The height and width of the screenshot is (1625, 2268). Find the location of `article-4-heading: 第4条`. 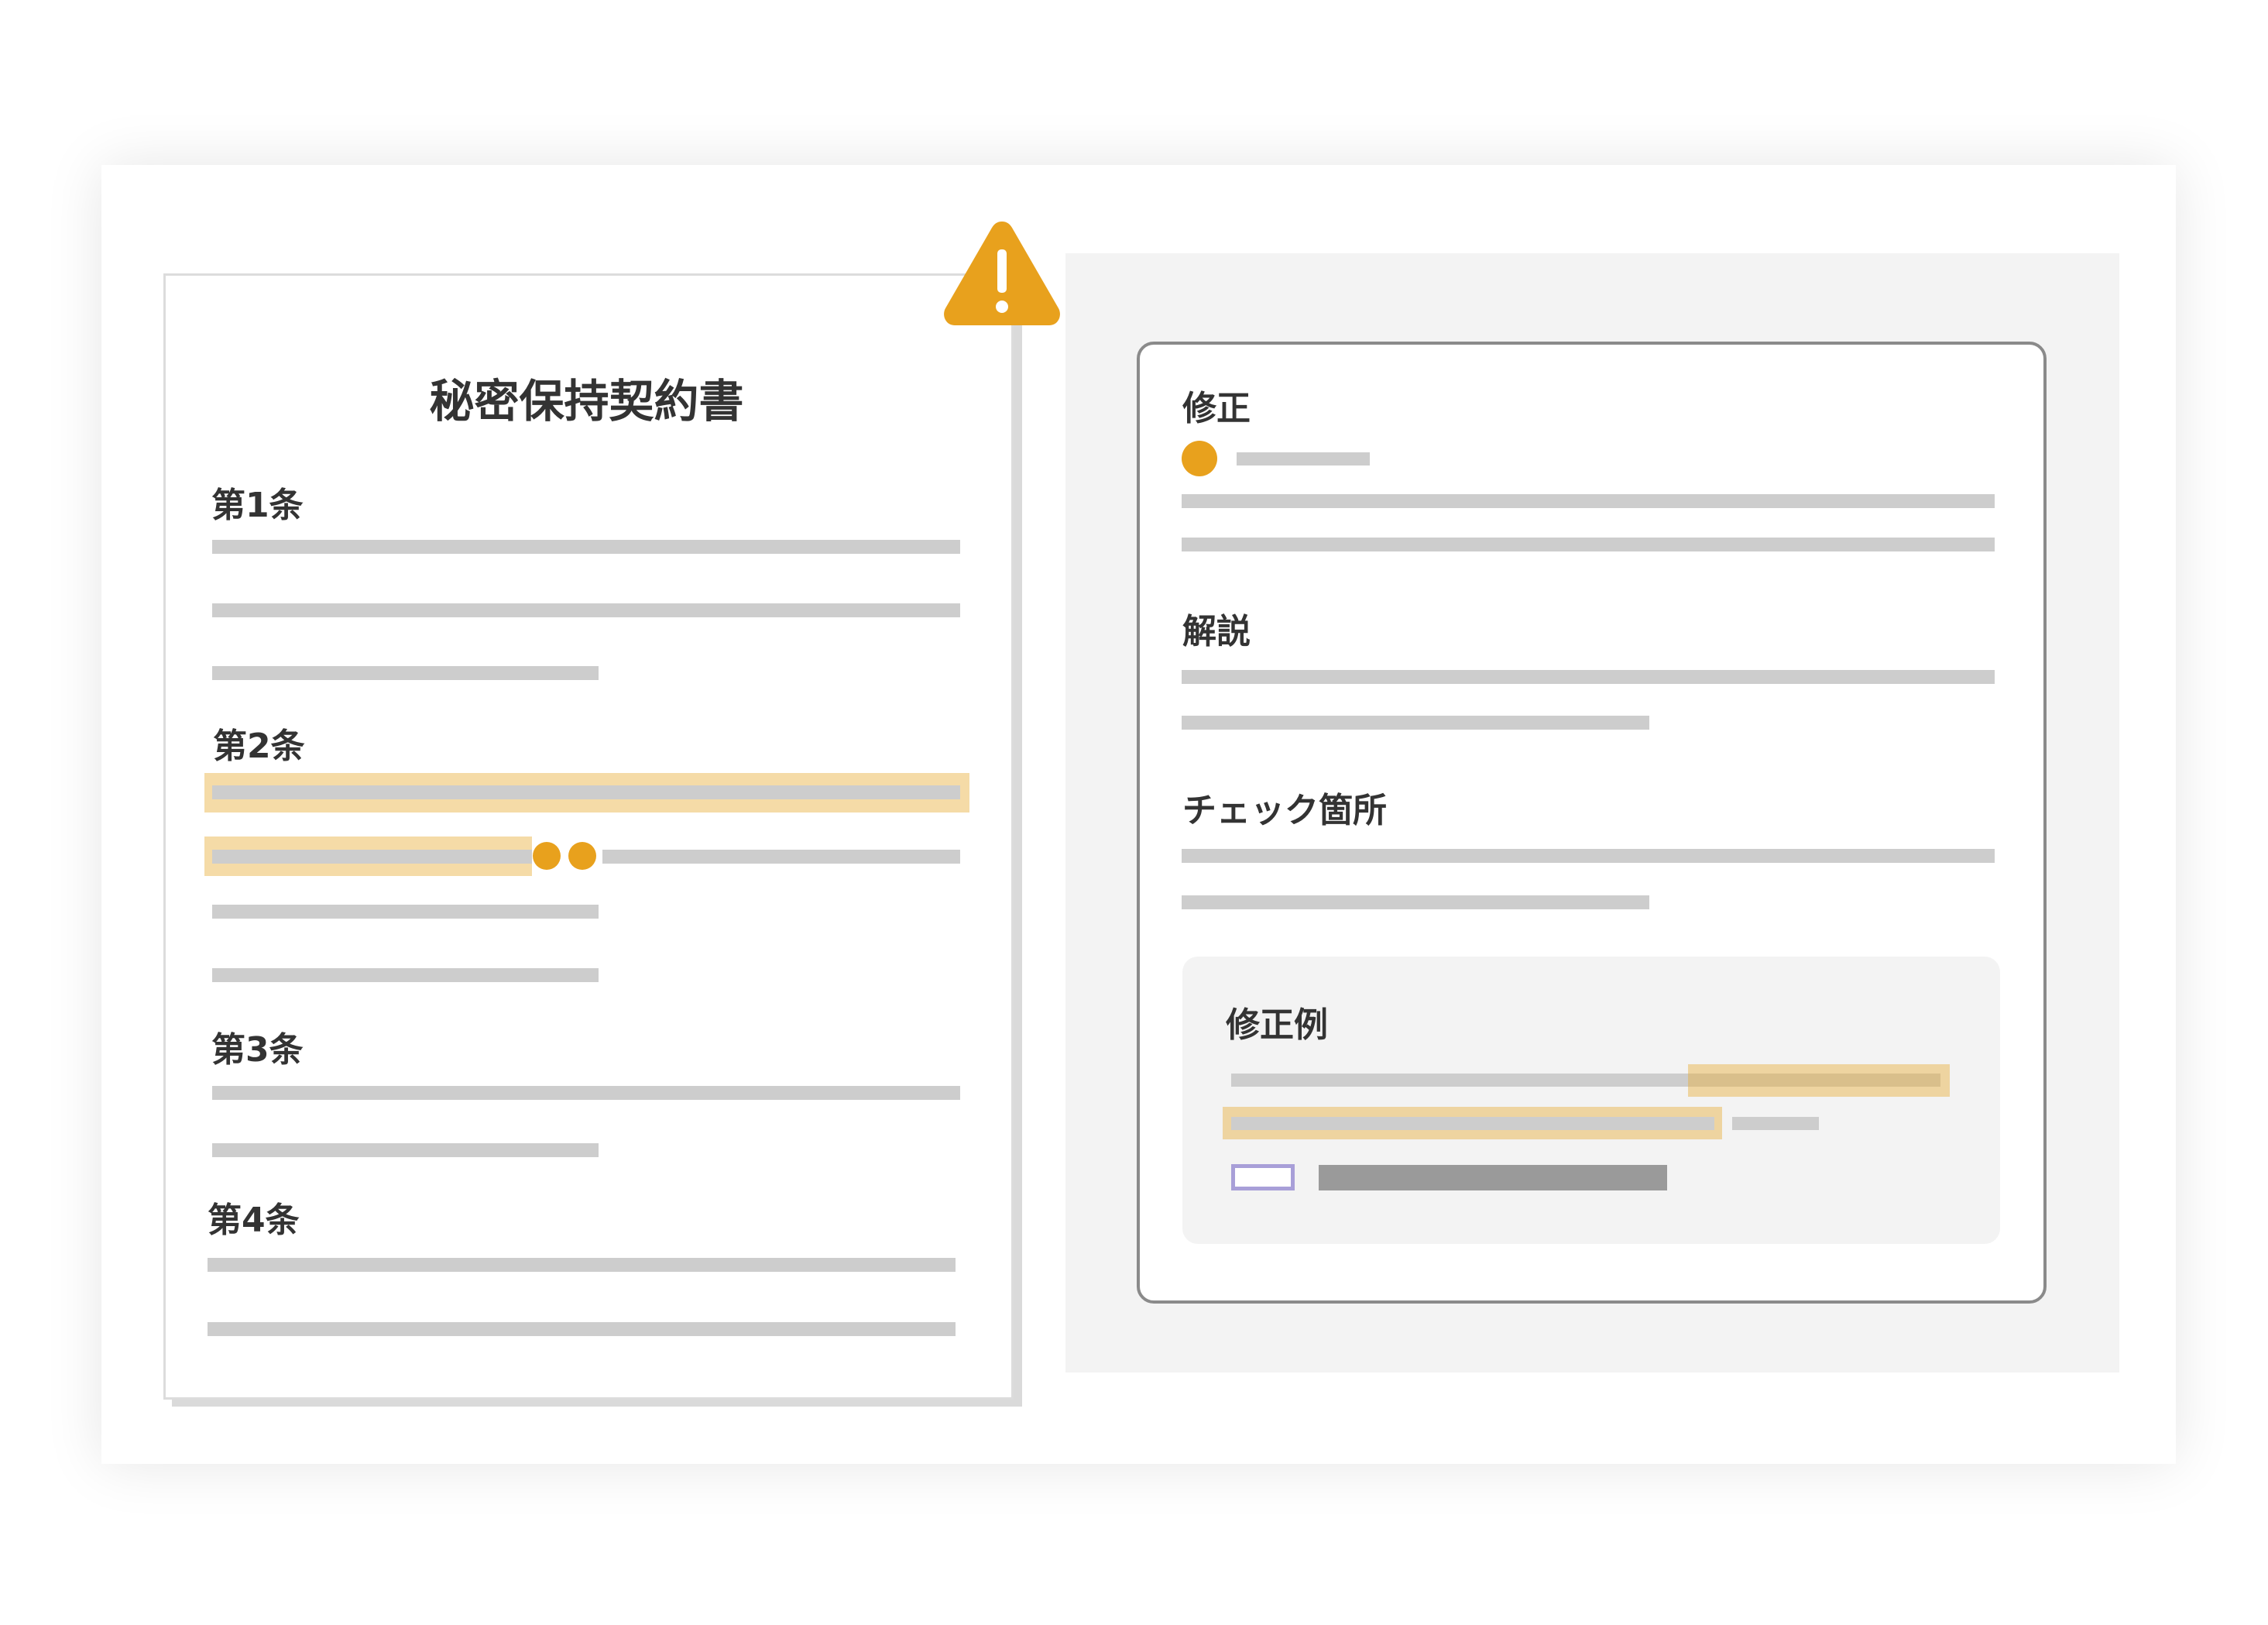

article-4-heading: 第4条 is located at coordinates (254, 1220).